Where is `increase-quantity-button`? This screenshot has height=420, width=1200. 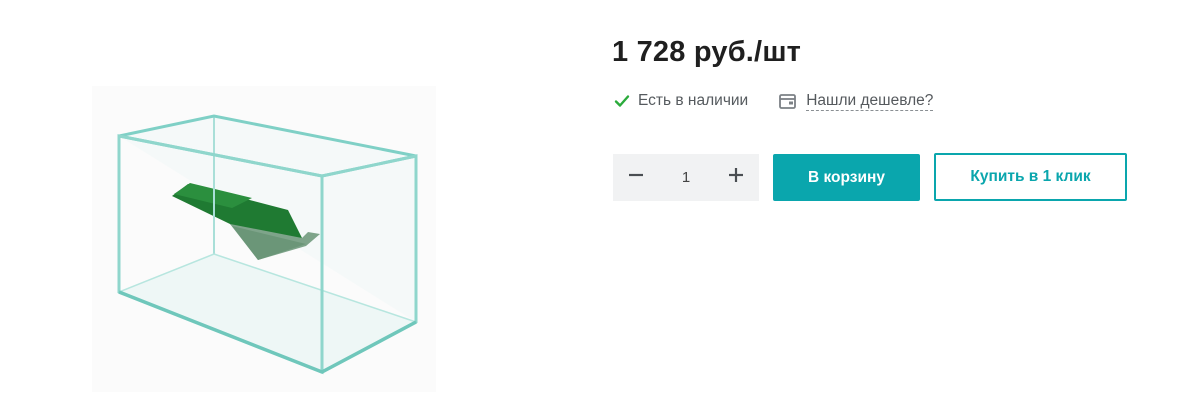
increase-quantity-button is located at coordinates (736, 177).